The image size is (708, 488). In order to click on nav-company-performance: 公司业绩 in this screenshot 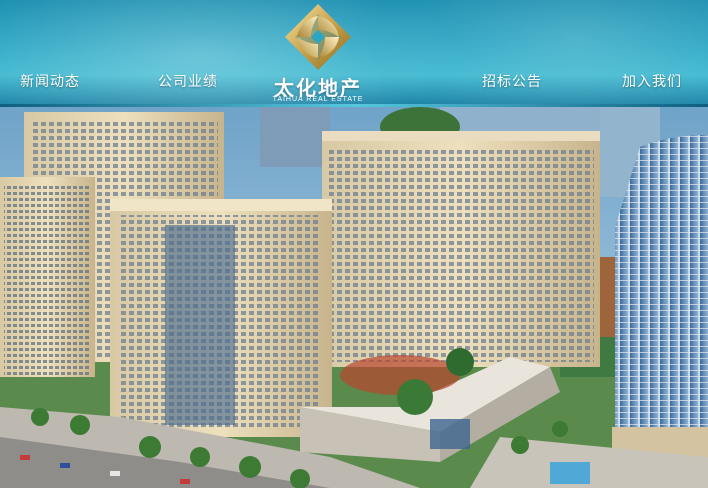, I will do `click(188, 82)`.